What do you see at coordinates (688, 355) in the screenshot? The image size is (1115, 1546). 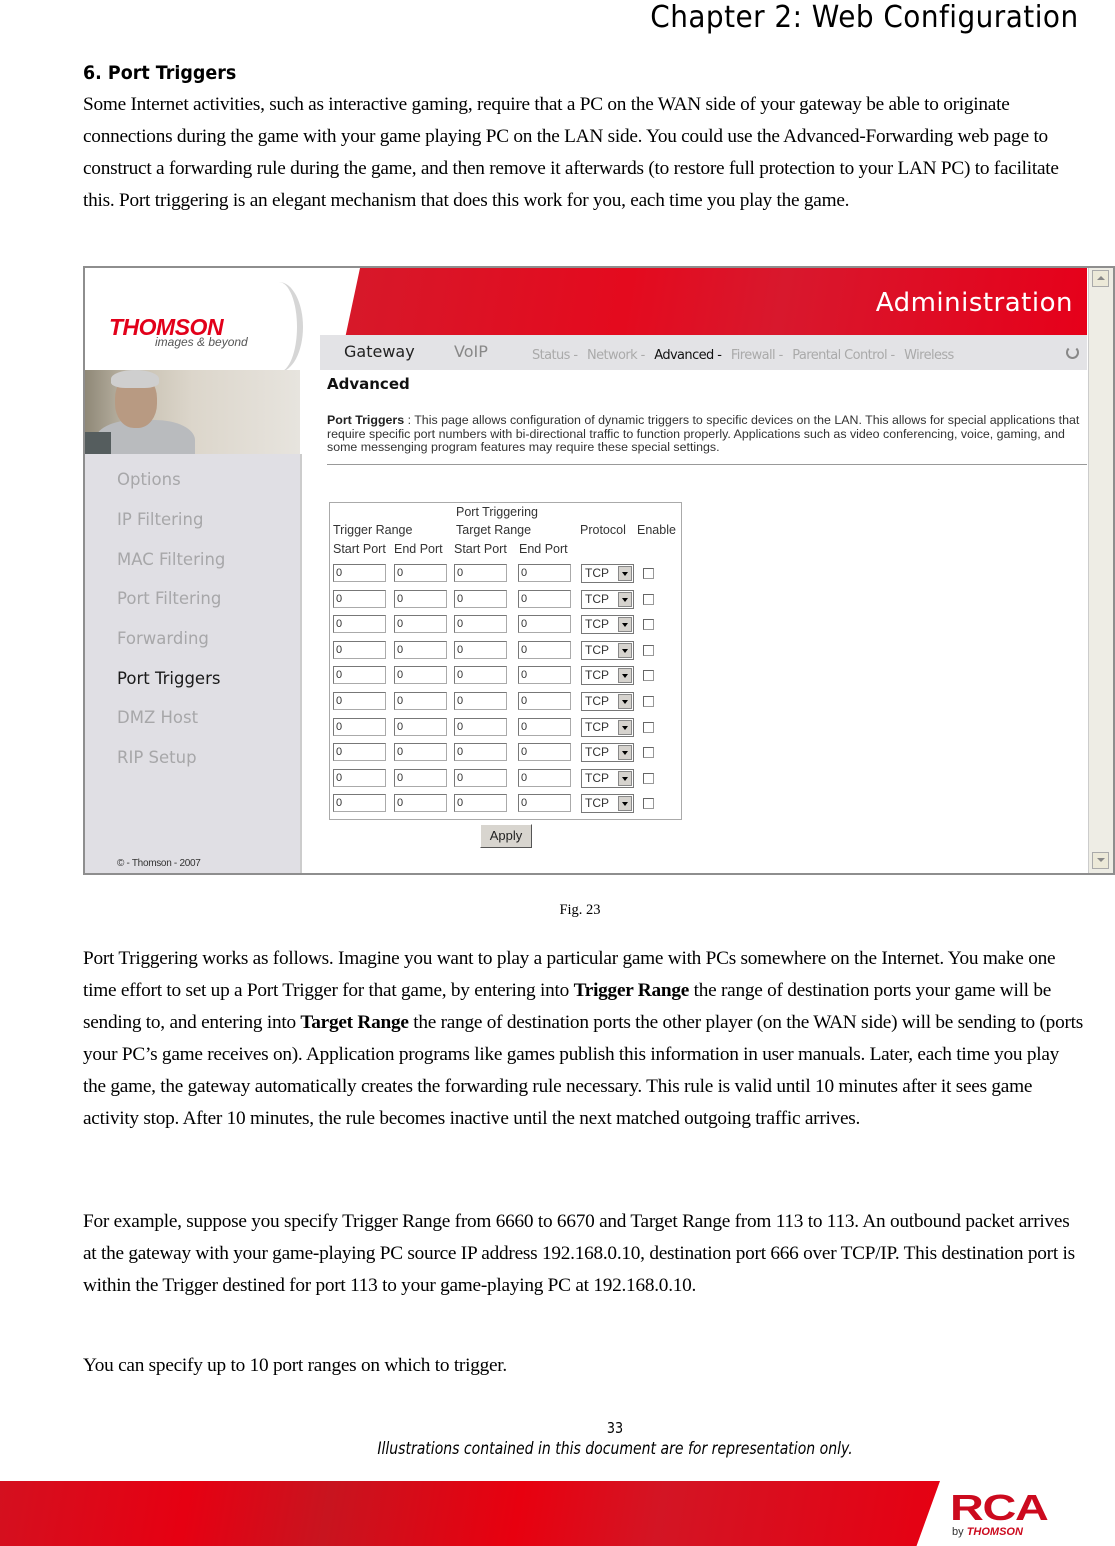 I see `subnav-advanced: Advanced -` at bounding box center [688, 355].